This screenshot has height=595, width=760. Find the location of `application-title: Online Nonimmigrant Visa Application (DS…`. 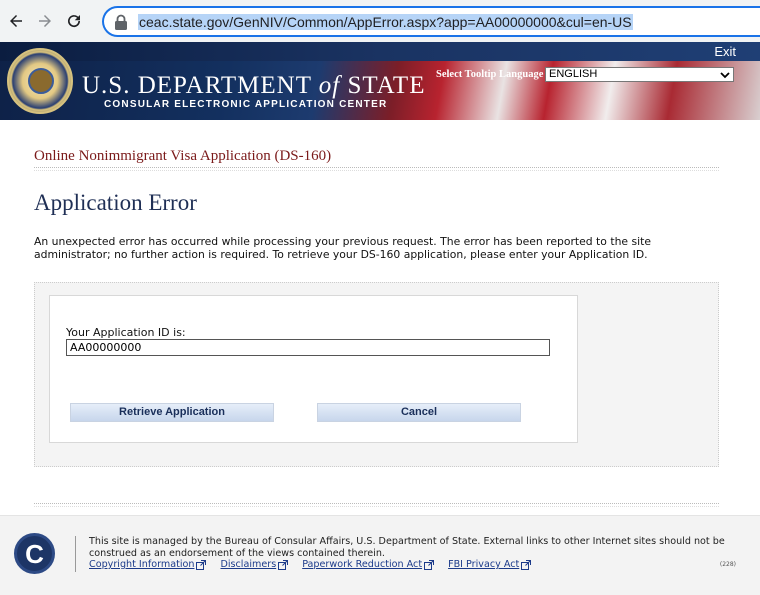

application-title: Online Nonimmigrant Visa Application (DS… is located at coordinates (183, 156).